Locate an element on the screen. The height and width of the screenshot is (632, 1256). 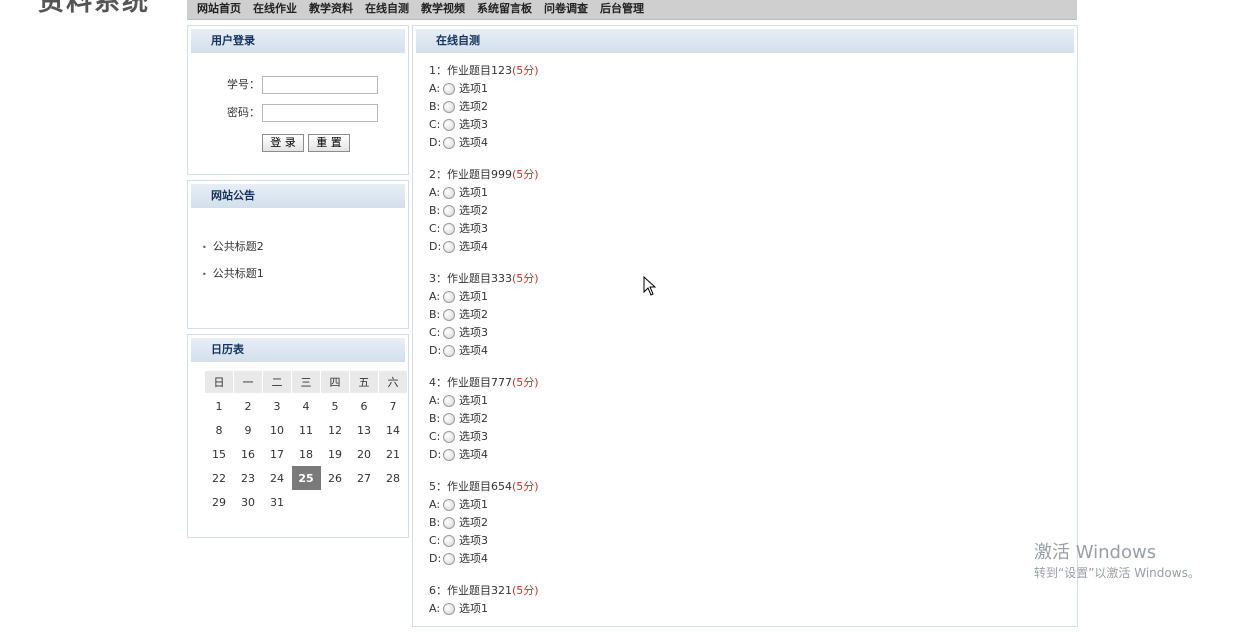
notice-title: 网站公告 is located at coordinates (298, 196).